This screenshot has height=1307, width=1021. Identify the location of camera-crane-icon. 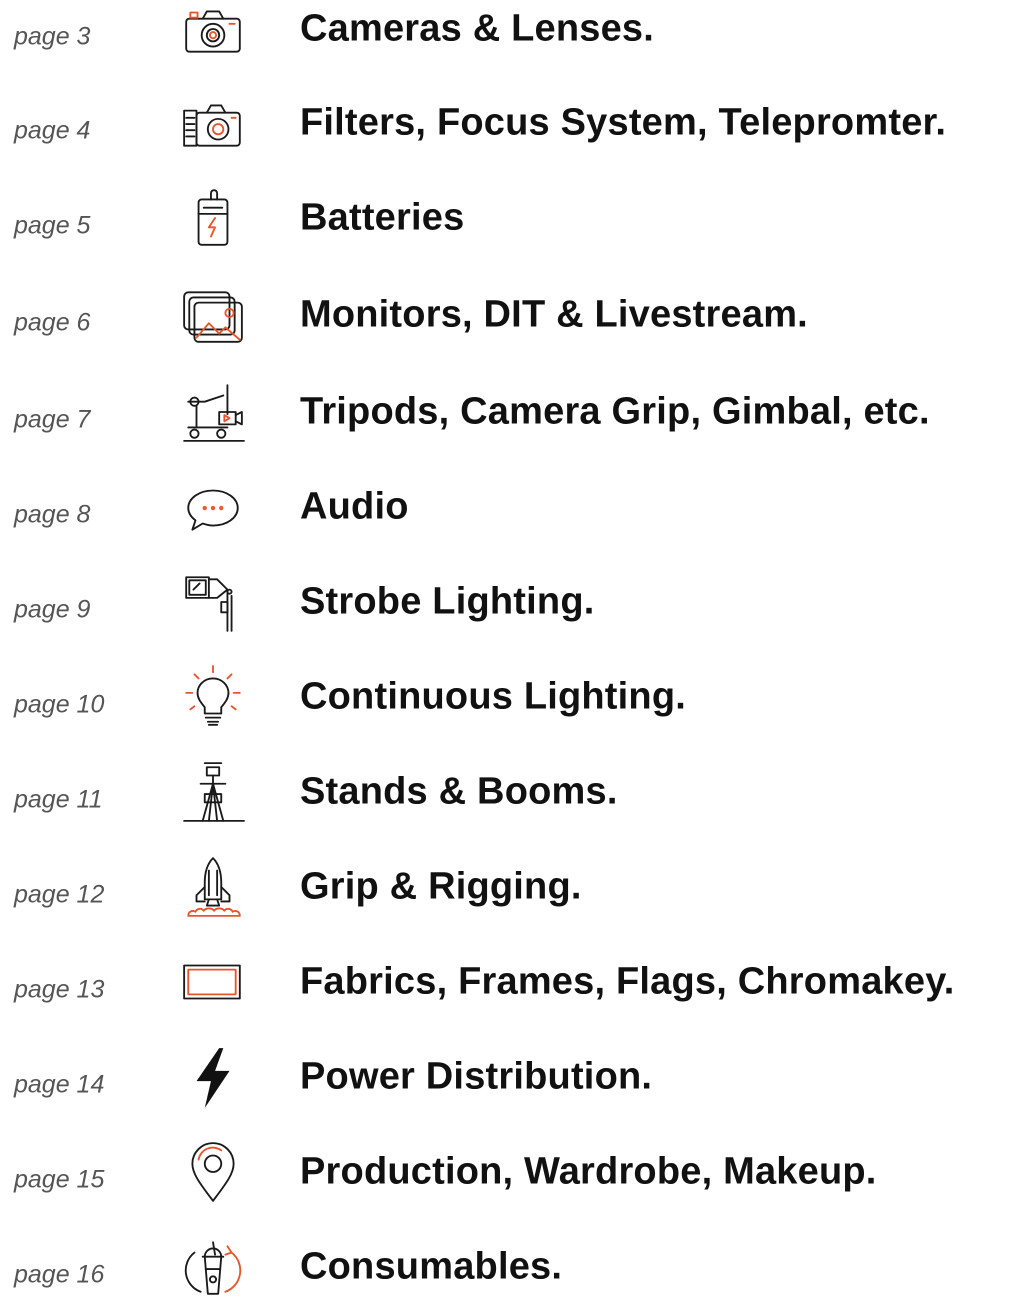
(213, 412).